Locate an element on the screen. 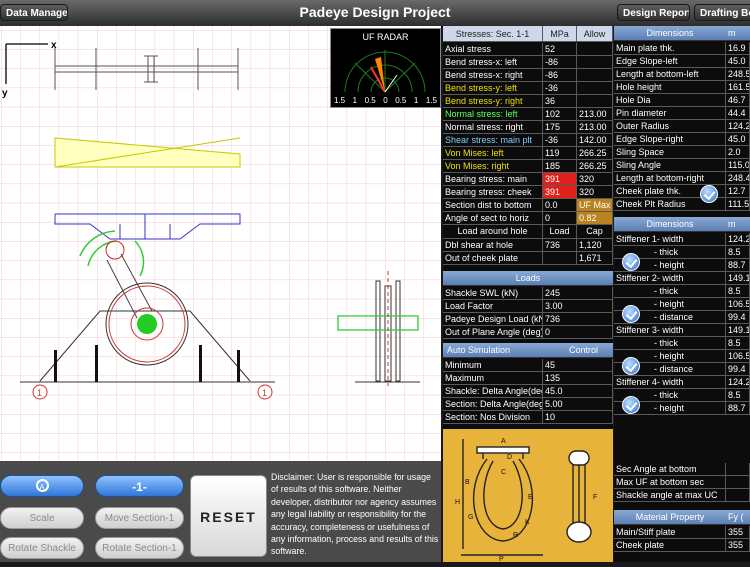 The height and width of the screenshot is (567, 750). pin-hole is located at coordinates (147, 324).